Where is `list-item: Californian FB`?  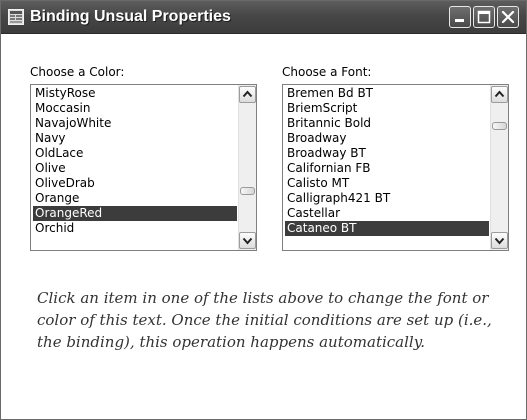 list-item: Californian FB is located at coordinates (387, 168).